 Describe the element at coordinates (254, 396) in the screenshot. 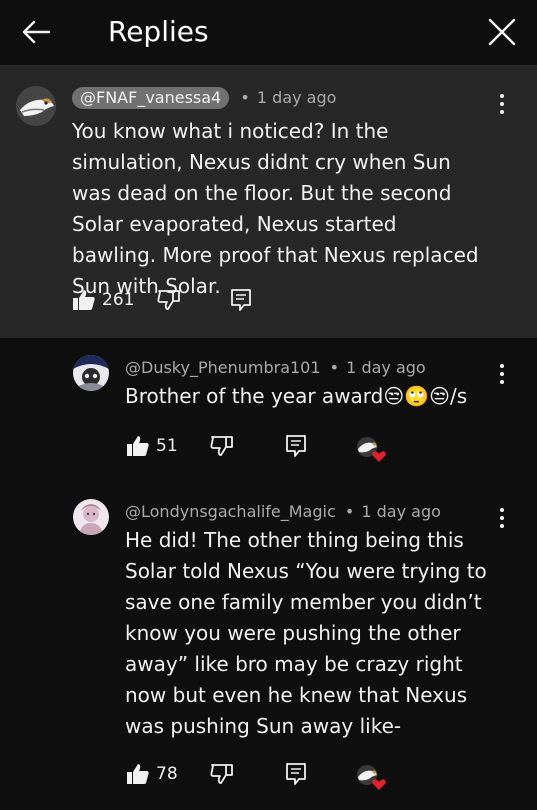

I see `reply-text-main: Brother of the year award` at that location.